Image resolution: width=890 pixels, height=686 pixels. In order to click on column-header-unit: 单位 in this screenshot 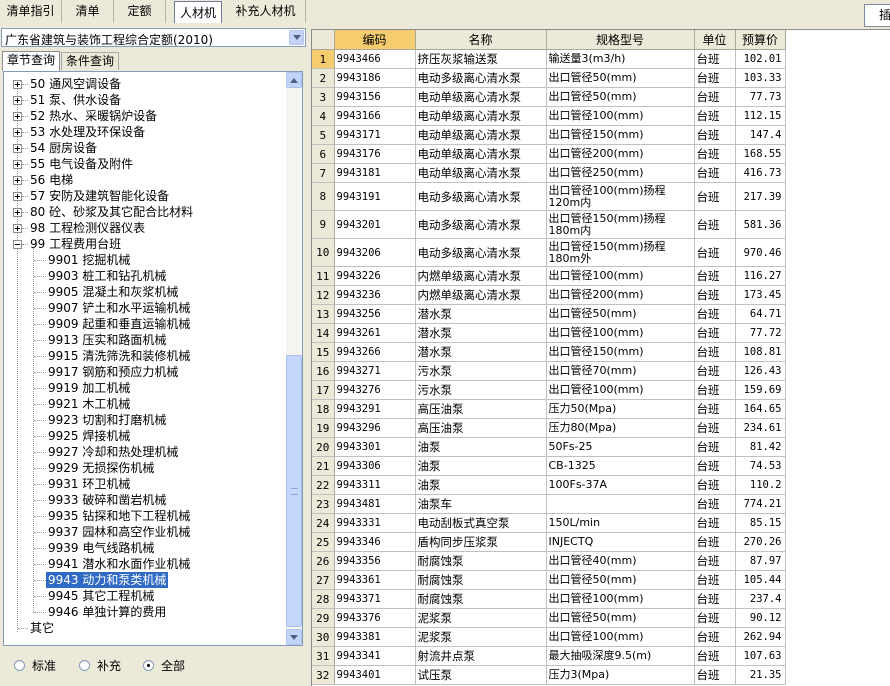, I will do `click(715, 40)`.